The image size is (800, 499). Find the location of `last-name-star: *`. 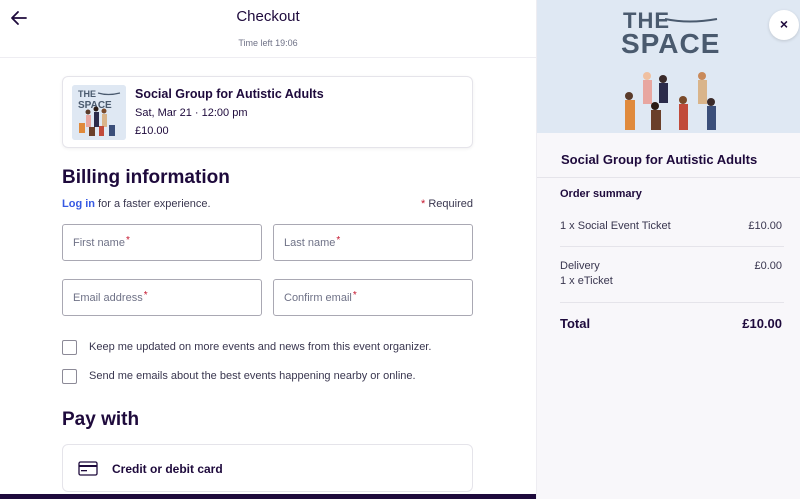

last-name-star: * is located at coordinates (338, 240).